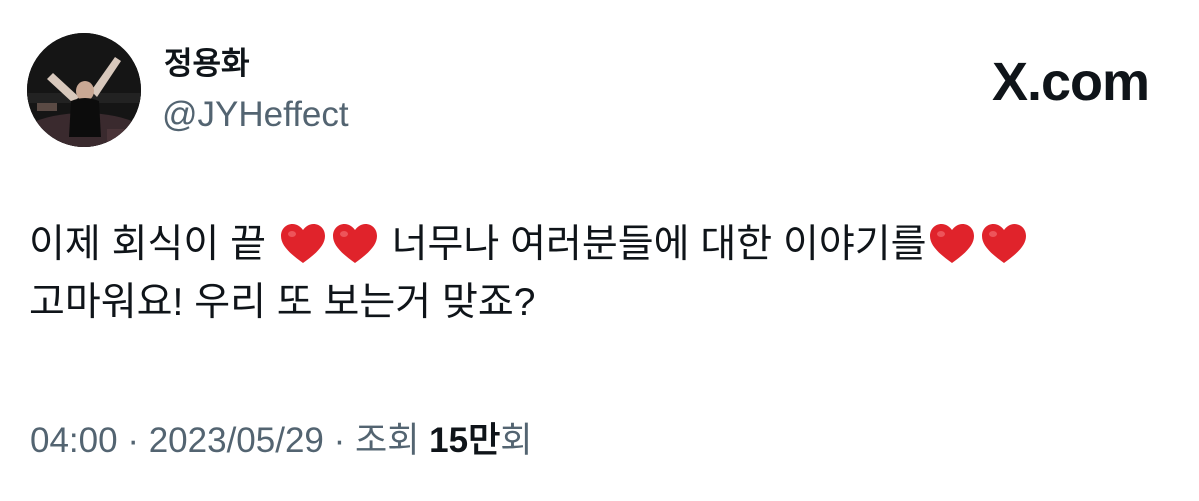  Describe the element at coordinates (387, 440) in the screenshot. I see `views-label: 조회` at that location.